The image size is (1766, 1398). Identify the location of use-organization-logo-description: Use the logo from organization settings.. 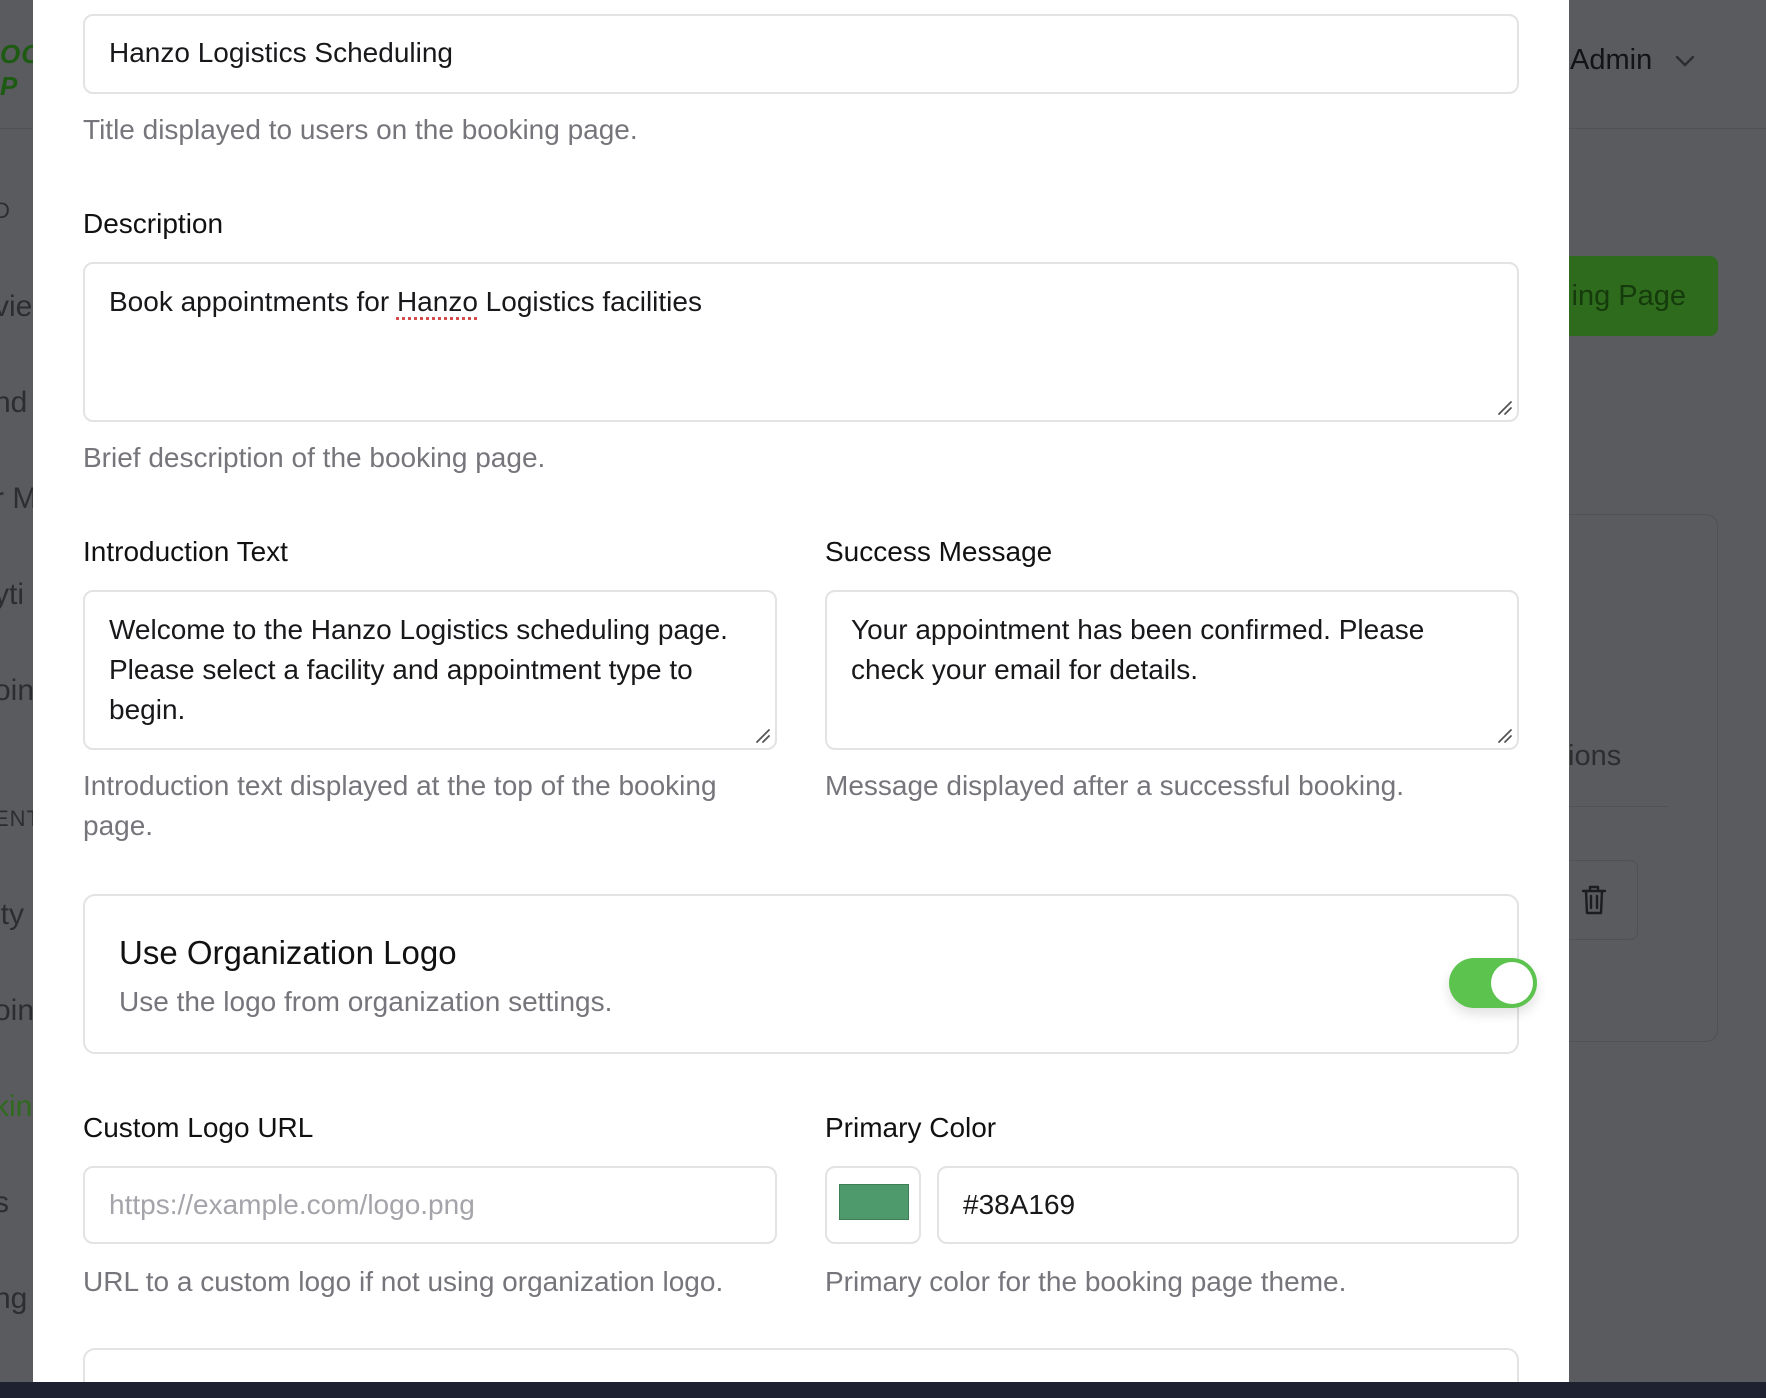
(366, 1001).